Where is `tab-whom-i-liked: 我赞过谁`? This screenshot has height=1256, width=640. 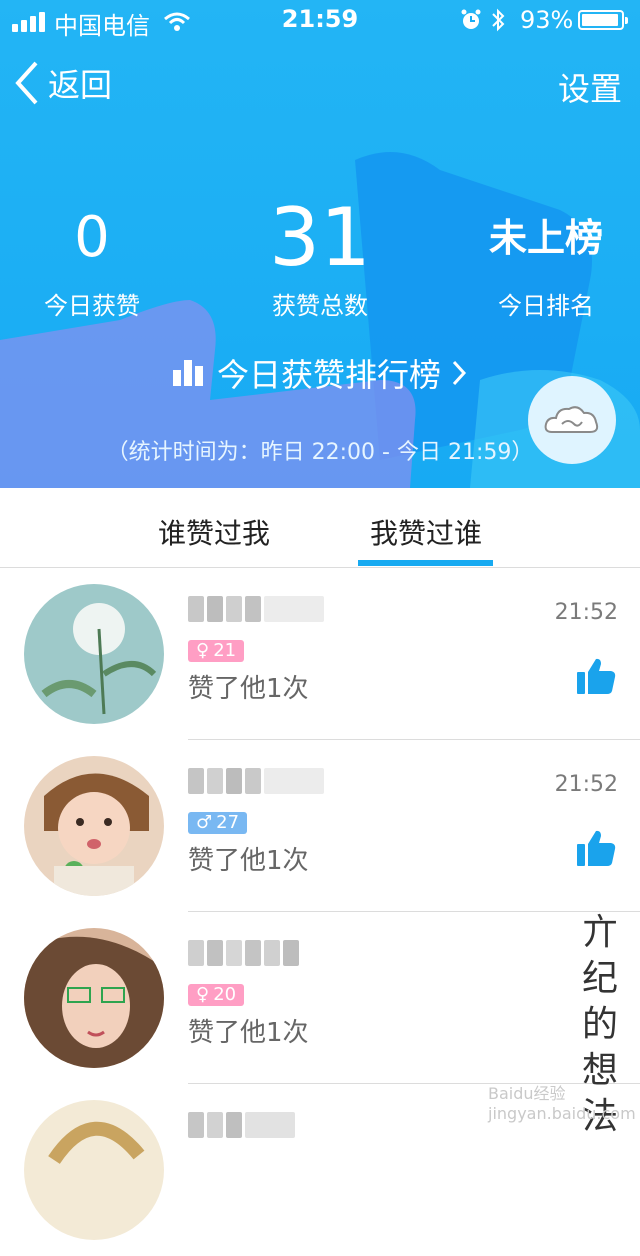
tab-whom-i-liked: 我赞过谁 is located at coordinates (426, 532).